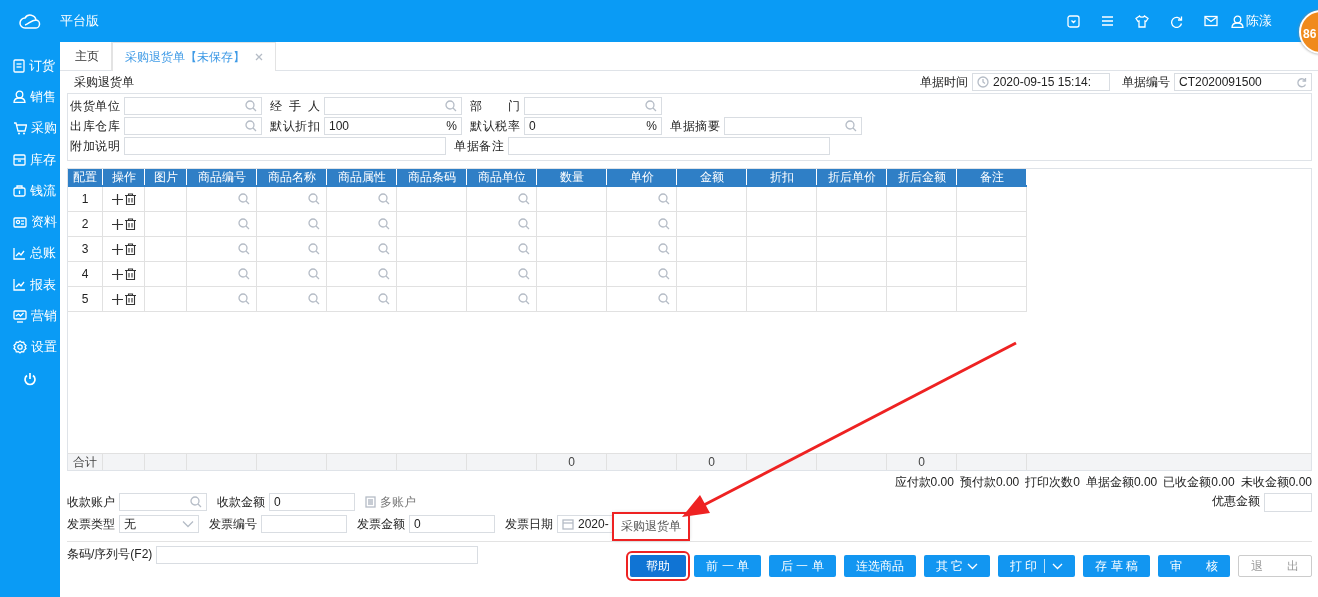 The image size is (1318, 597). What do you see at coordinates (30, 316) in the screenshot?
I see `sidebar-item: 营销` at bounding box center [30, 316].